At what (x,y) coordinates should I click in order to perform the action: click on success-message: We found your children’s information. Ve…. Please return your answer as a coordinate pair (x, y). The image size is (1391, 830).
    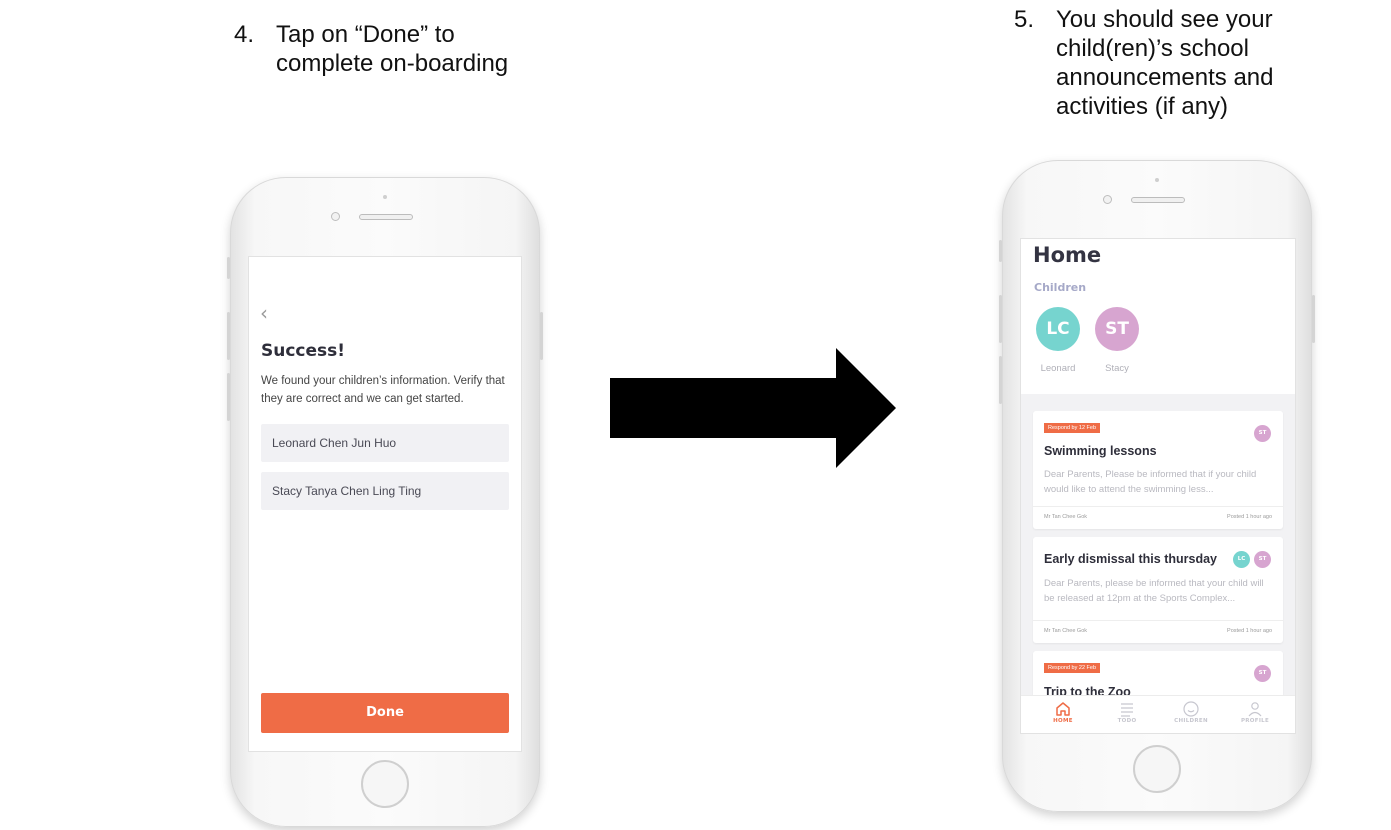
    Looking at the image, I should click on (383, 390).